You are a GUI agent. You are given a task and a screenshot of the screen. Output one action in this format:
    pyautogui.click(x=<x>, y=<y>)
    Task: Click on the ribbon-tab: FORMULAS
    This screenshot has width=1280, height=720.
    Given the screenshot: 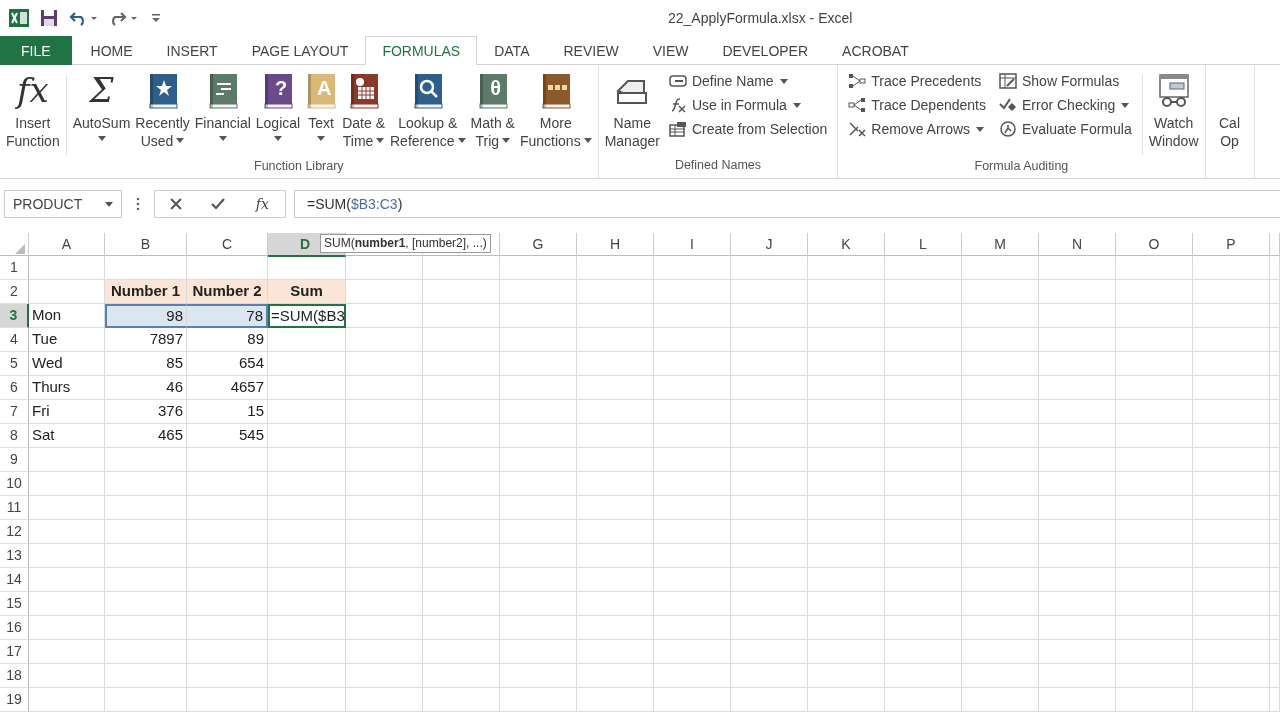 What is the action you would take?
    pyautogui.click(x=421, y=50)
    